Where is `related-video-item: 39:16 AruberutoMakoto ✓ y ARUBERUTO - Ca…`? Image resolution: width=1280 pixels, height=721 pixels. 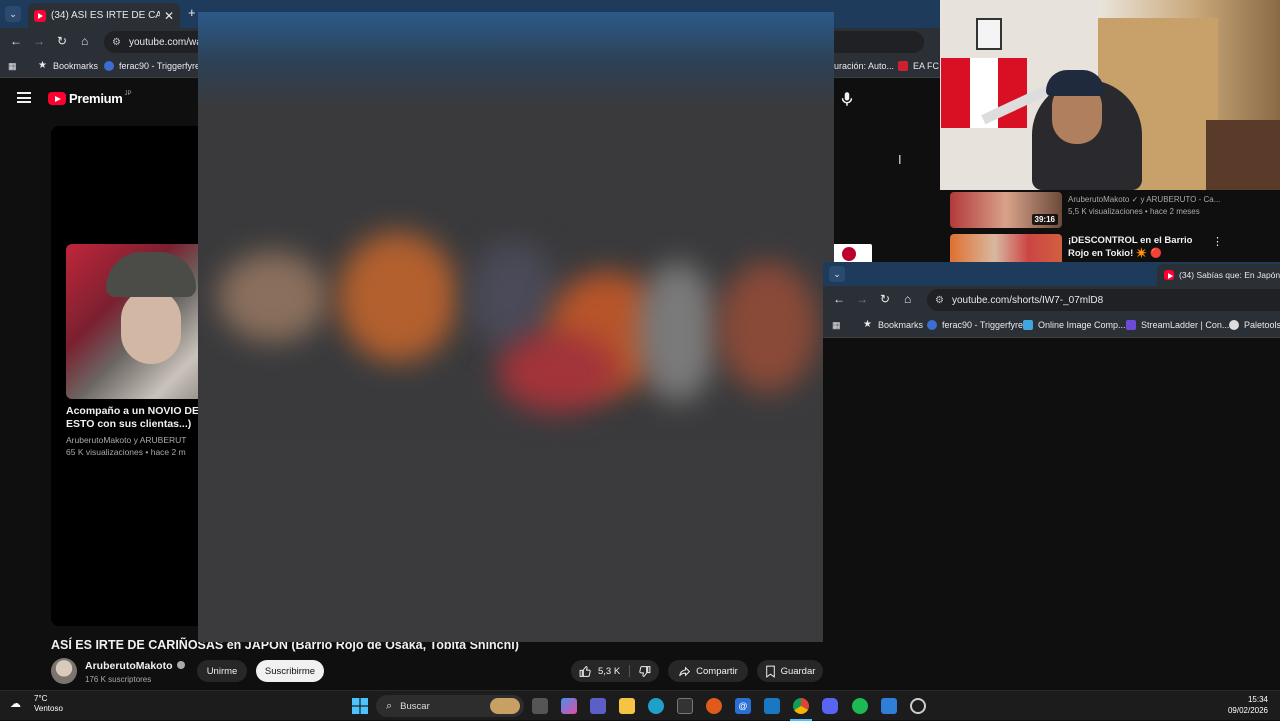
related-video-item: 39:16 AruberutoMakoto ✓ y ARUBERUTO - Ca… is located at coordinates (1110, 210).